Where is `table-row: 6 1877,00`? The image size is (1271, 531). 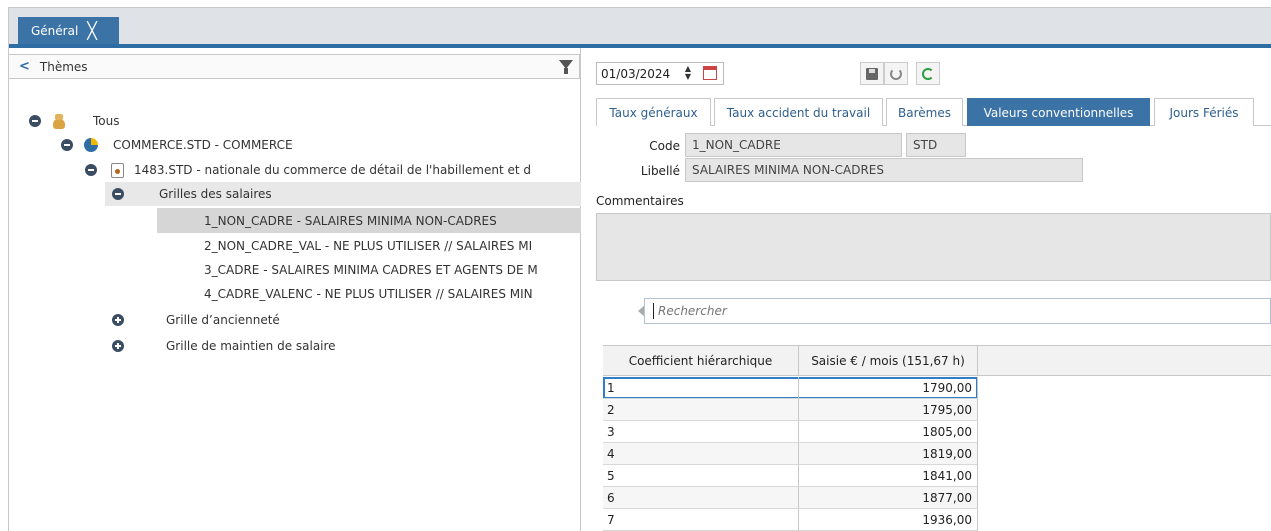
table-row: 6 1877,00 is located at coordinates (790, 498).